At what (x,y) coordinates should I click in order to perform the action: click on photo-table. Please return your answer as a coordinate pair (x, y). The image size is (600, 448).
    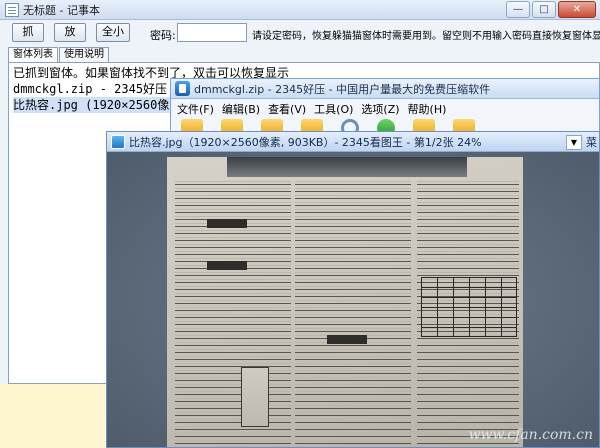
    Looking at the image, I should click on (469, 307).